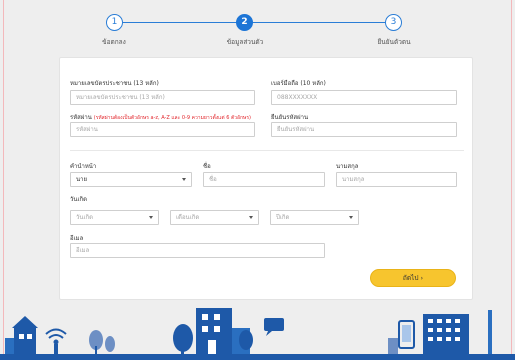  What do you see at coordinates (290, 117) in the screenshot?
I see `password-confirm-label: ยืนยันรหัสผ่าน` at bounding box center [290, 117].